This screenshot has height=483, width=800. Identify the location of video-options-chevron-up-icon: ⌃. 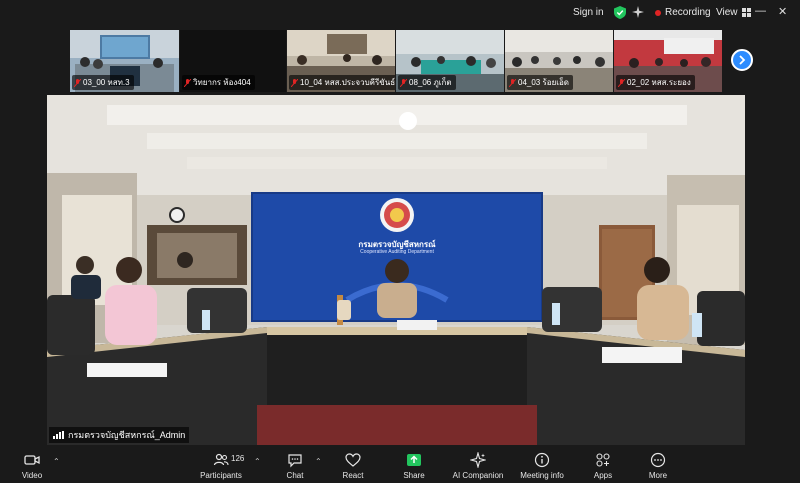
(56, 461).